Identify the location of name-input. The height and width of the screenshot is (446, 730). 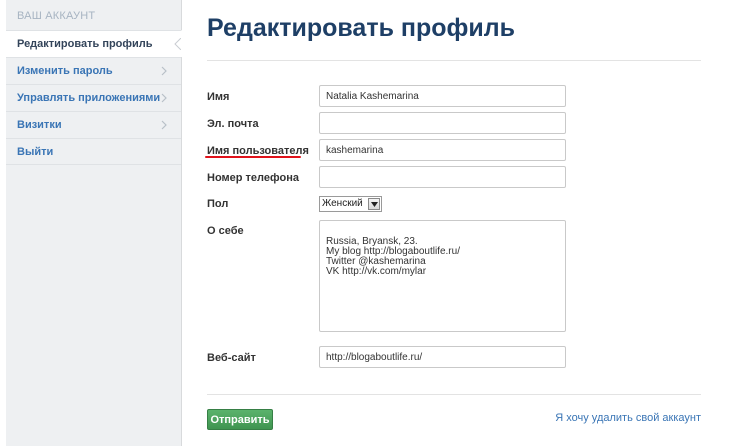
(442, 96).